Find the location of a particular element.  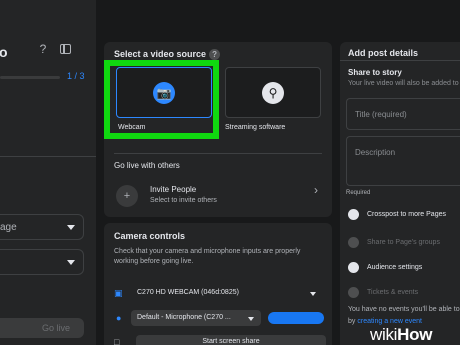

webcam-label: Webcam is located at coordinates (132, 127).